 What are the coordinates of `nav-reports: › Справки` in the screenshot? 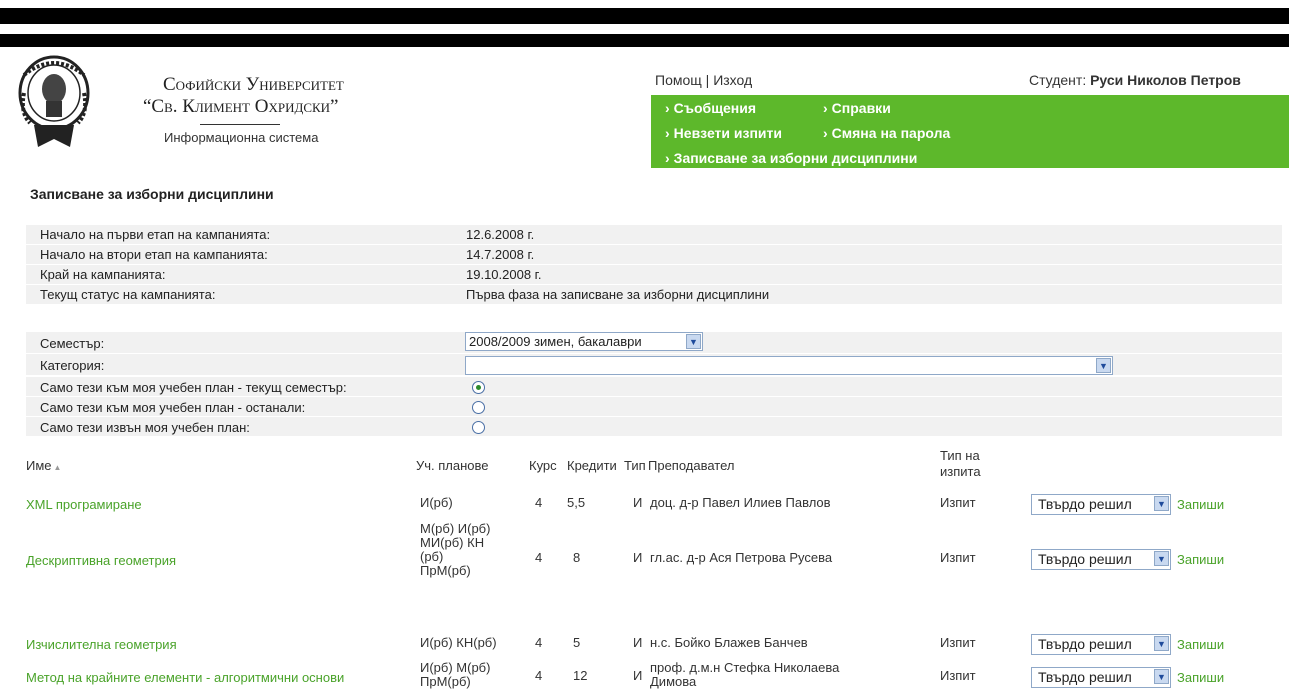 It's located at (857, 108).